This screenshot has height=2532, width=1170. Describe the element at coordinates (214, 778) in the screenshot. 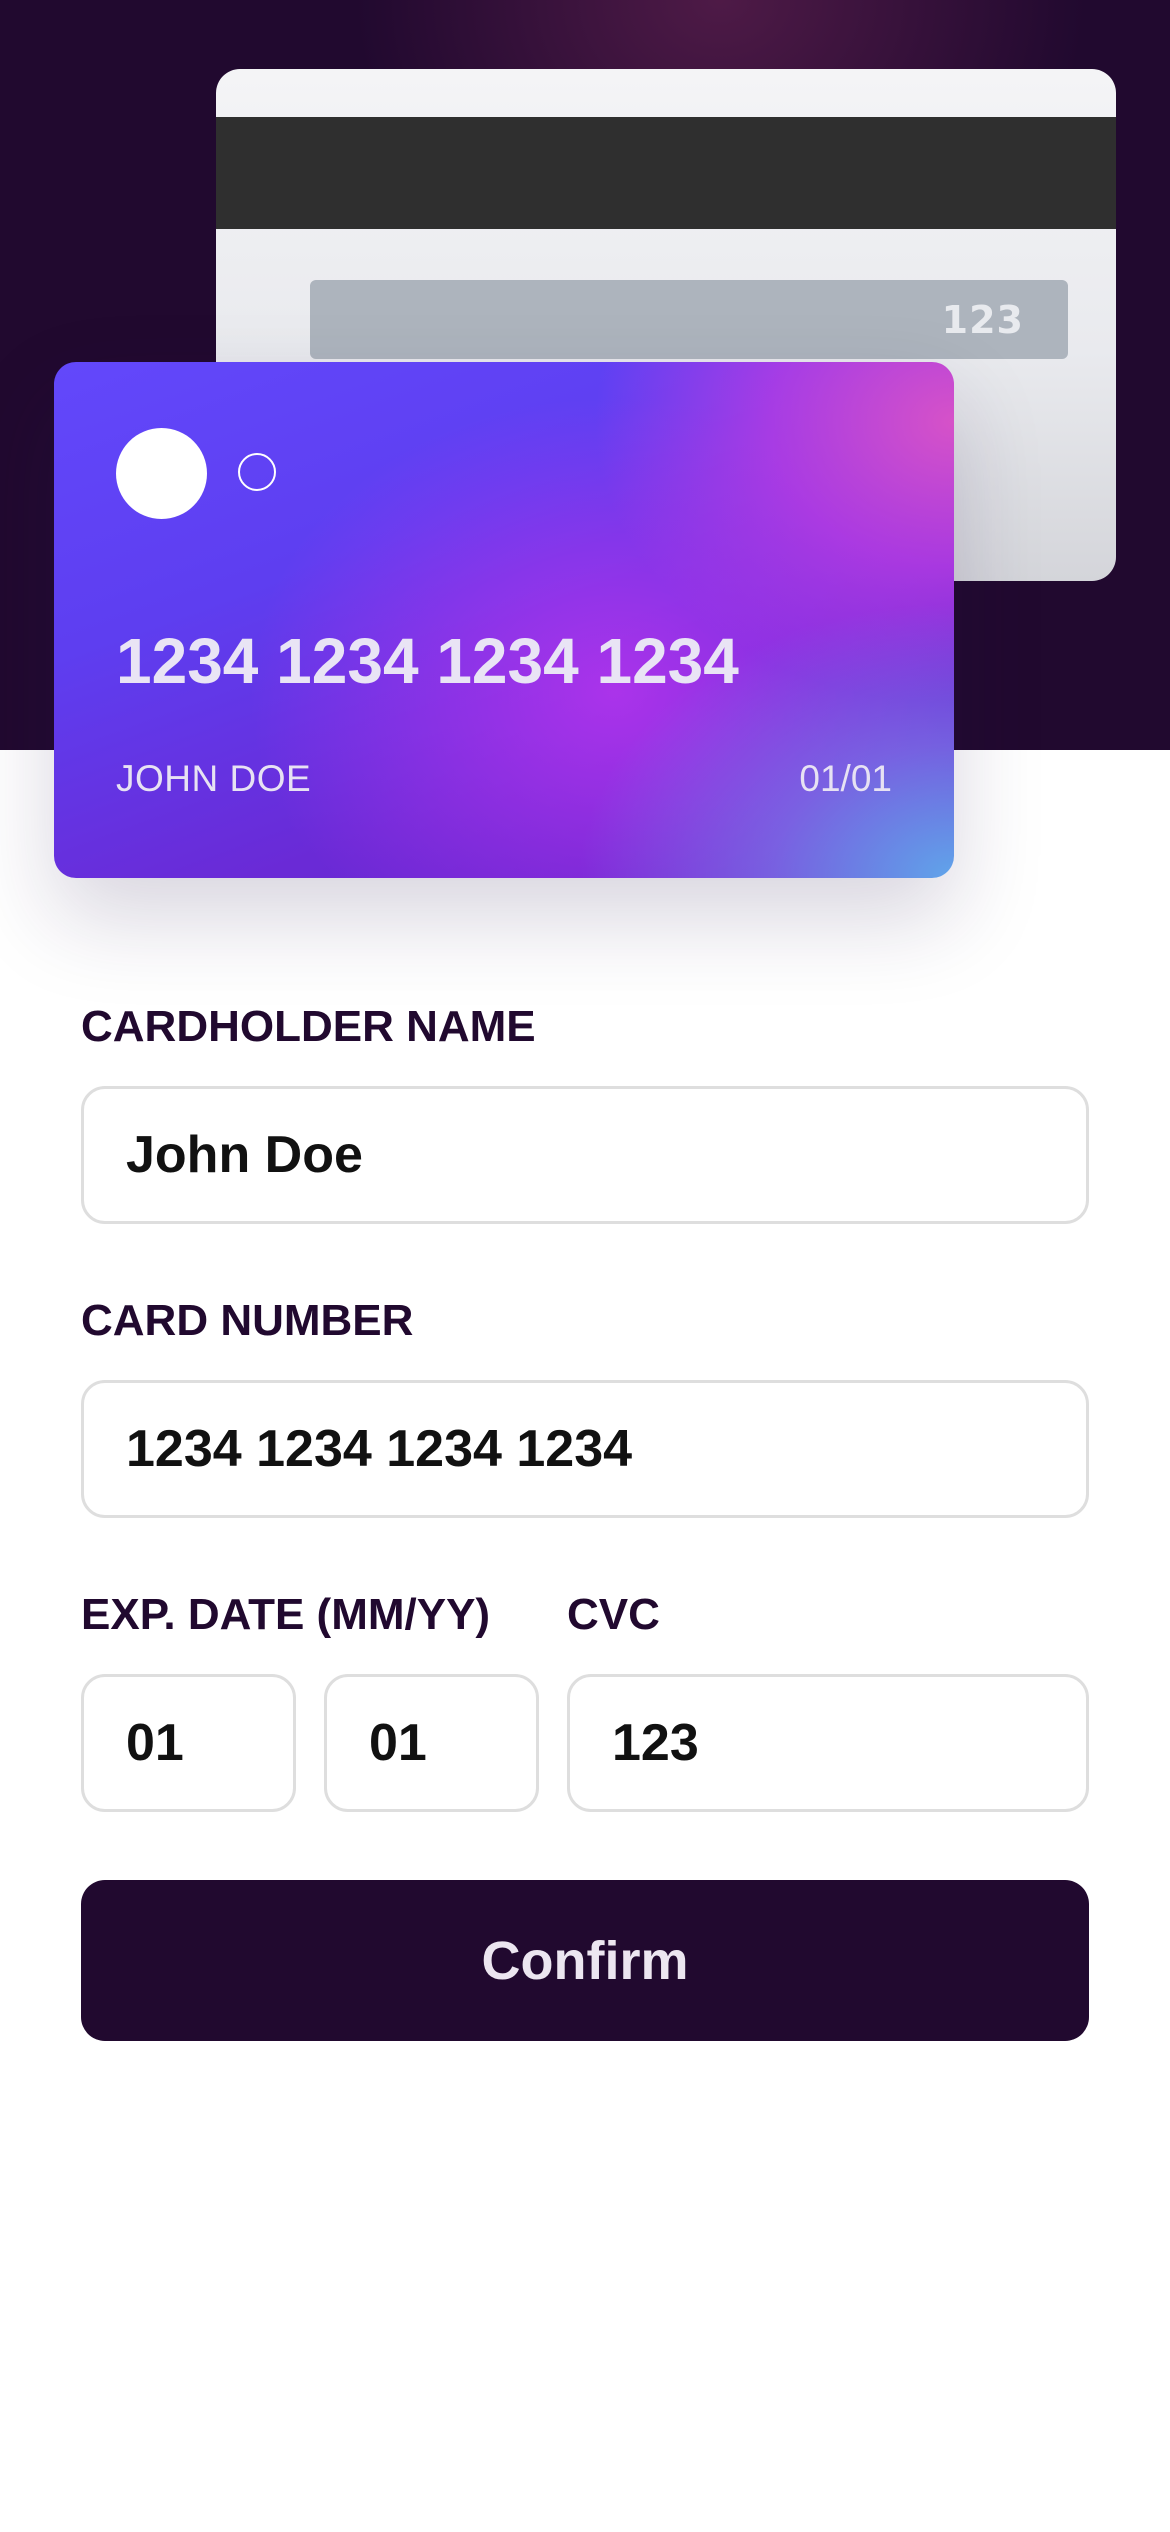

I see `card-front-holder: JOHN DOE` at that location.